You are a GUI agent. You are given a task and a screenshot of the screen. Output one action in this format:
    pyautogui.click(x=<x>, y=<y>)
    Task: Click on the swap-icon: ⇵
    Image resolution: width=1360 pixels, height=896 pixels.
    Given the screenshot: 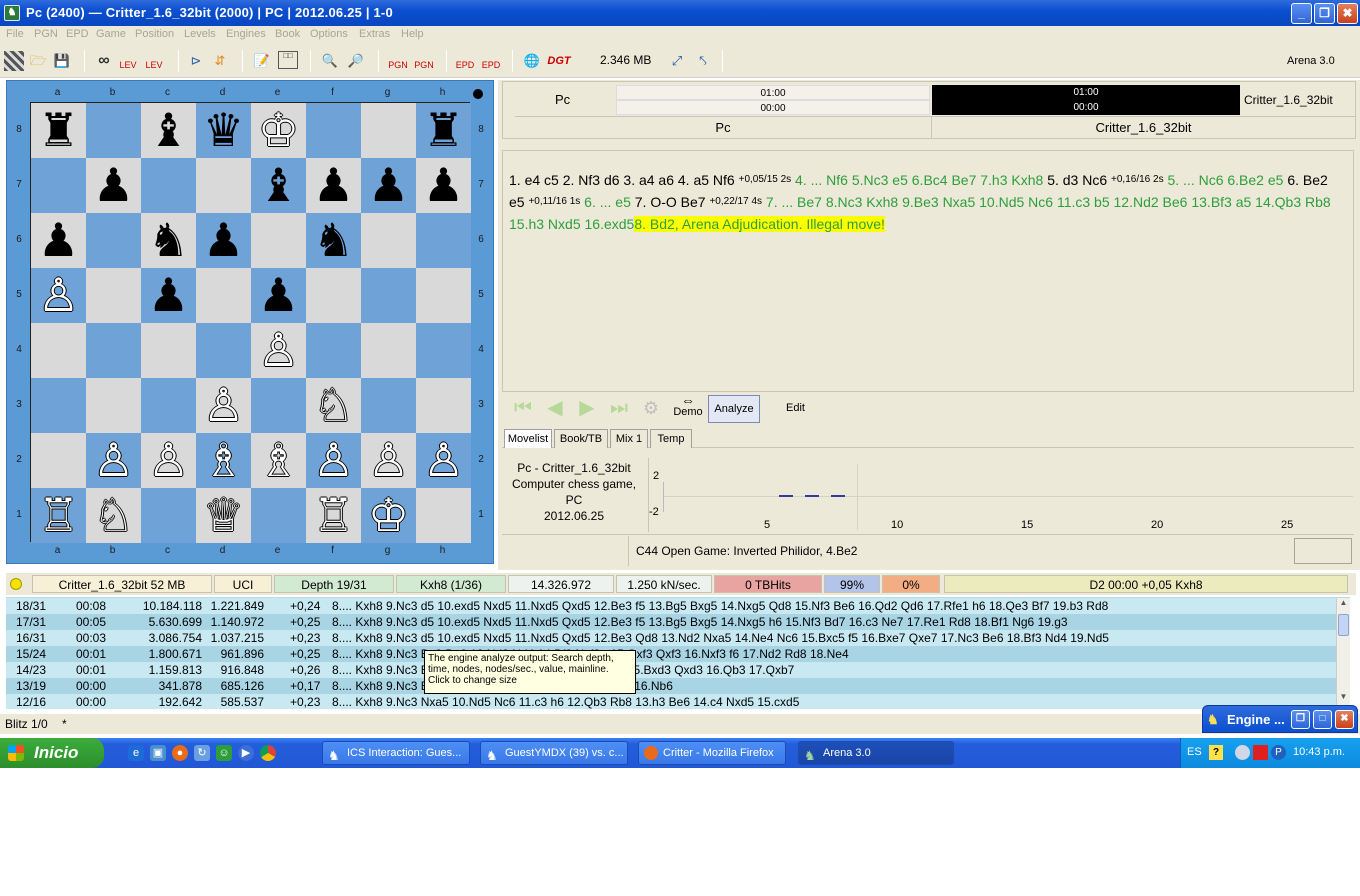 What is the action you would take?
    pyautogui.click(x=220, y=61)
    